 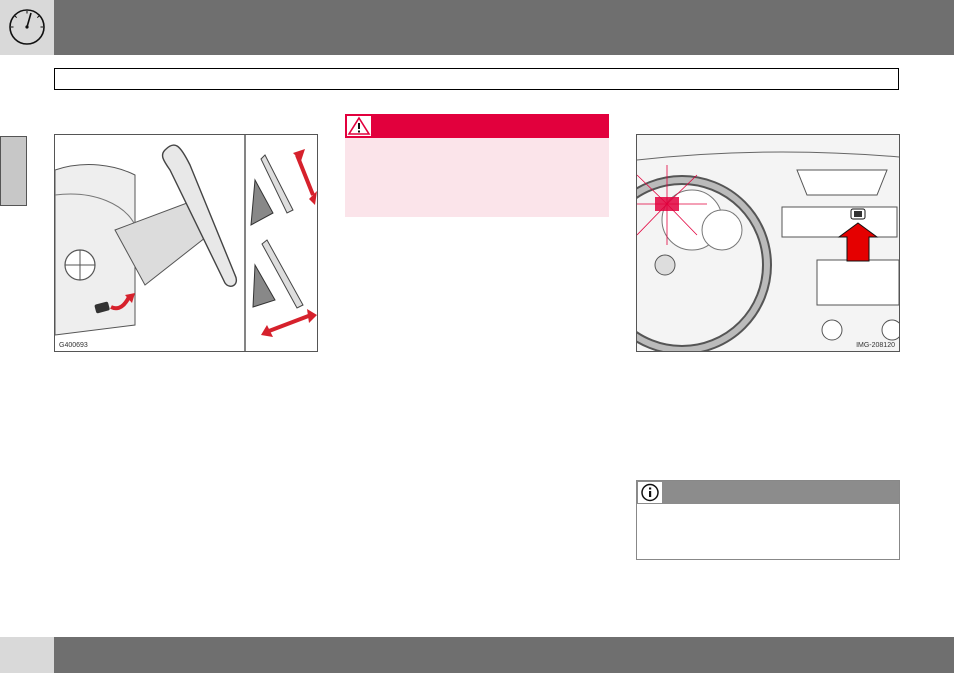 I want to click on footer-page-box, so click(x=27, y=655).